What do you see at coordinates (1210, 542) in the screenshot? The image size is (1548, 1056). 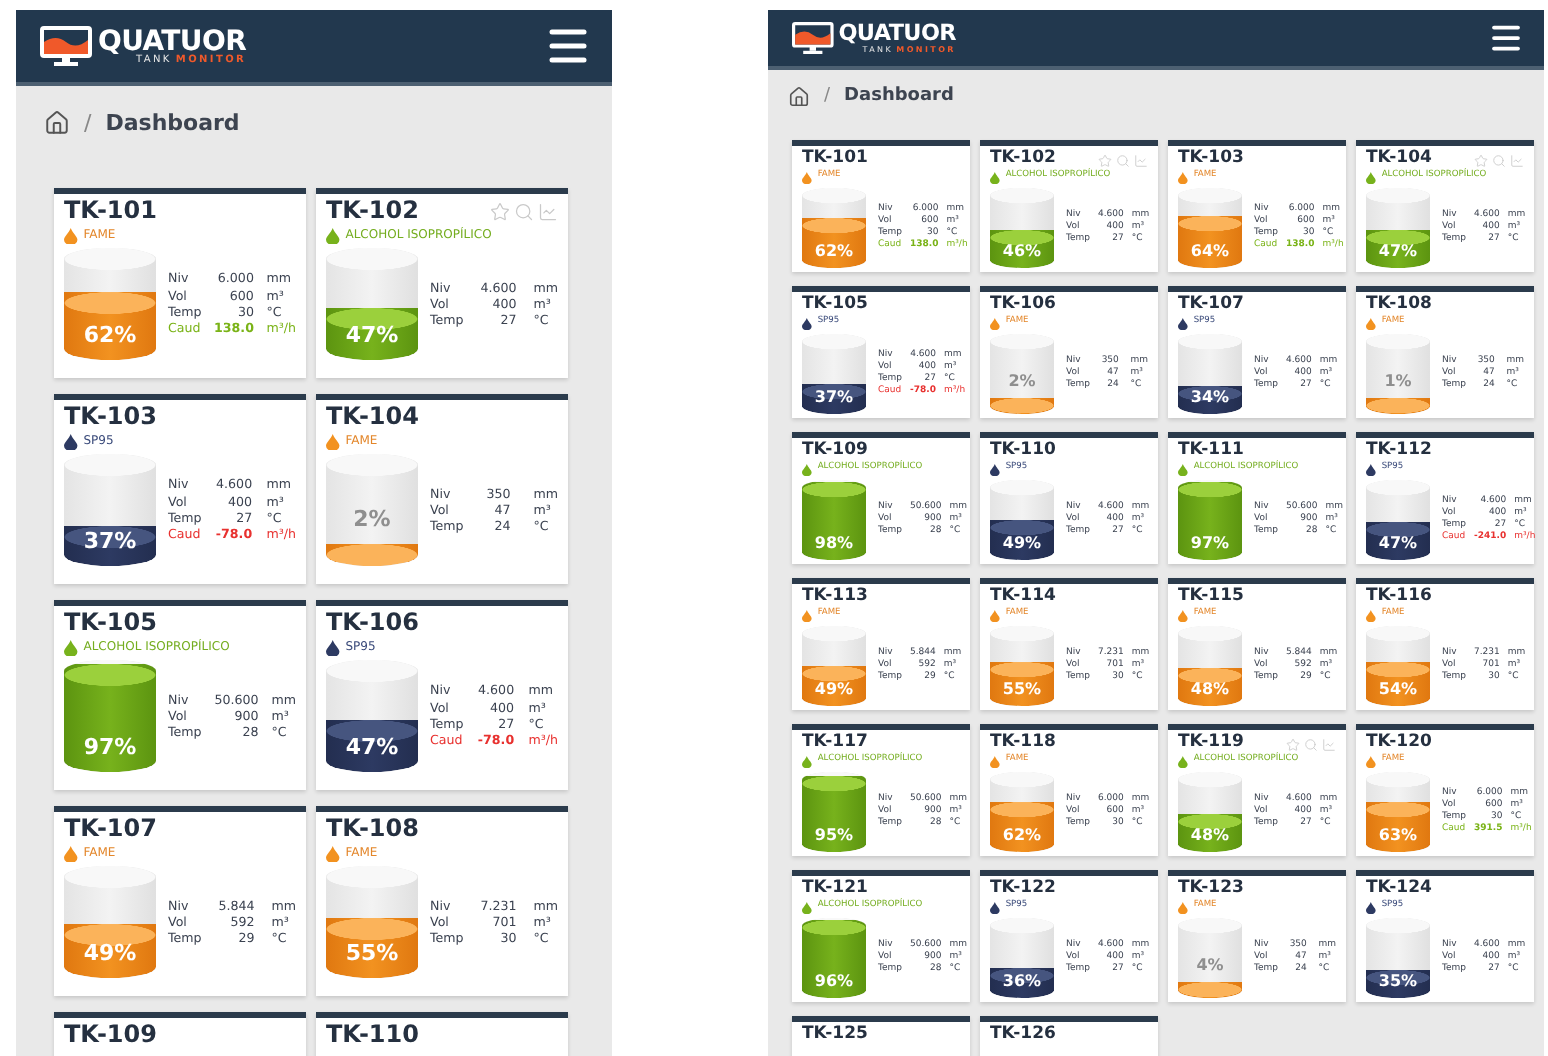 I see `level-percent: 97%` at bounding box center [1210, 542].